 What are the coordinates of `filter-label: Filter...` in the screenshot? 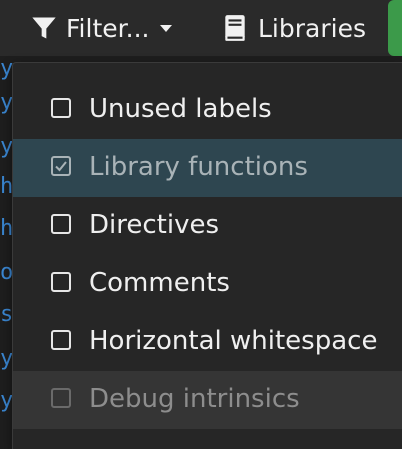 It's located at (108, 28).